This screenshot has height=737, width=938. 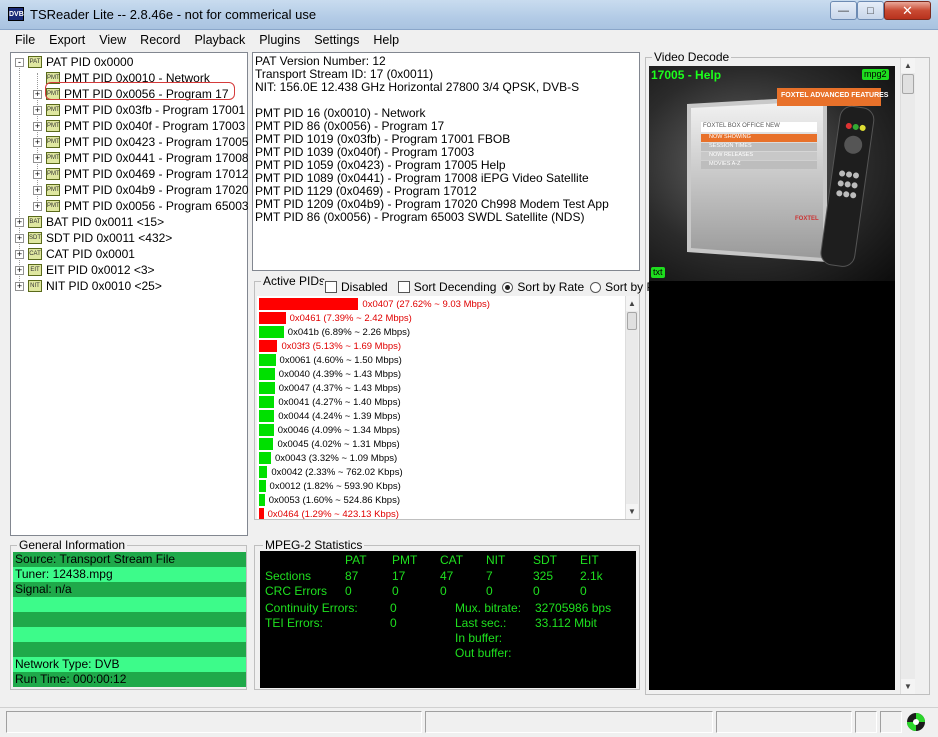 What do you see at coordinates (89, 222) in the screenshot?
I see `tree-item-table: + BAT BAT PID 0x0011 <15>` at bounding box center [89, 222].